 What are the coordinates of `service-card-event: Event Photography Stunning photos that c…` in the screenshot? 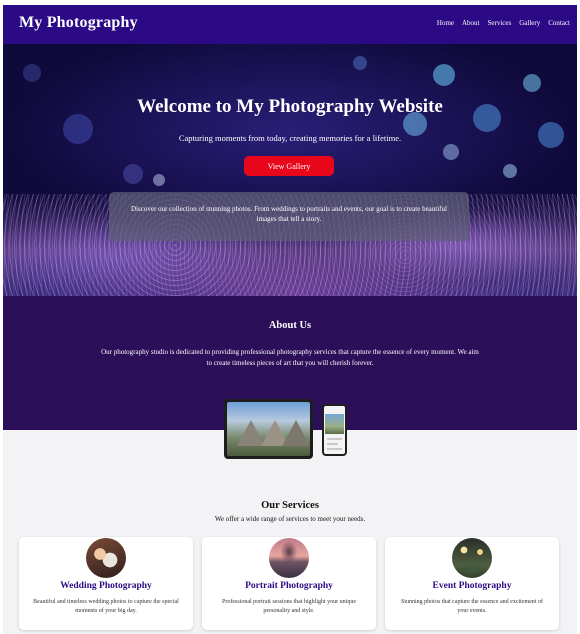 It's located at (472, 583).